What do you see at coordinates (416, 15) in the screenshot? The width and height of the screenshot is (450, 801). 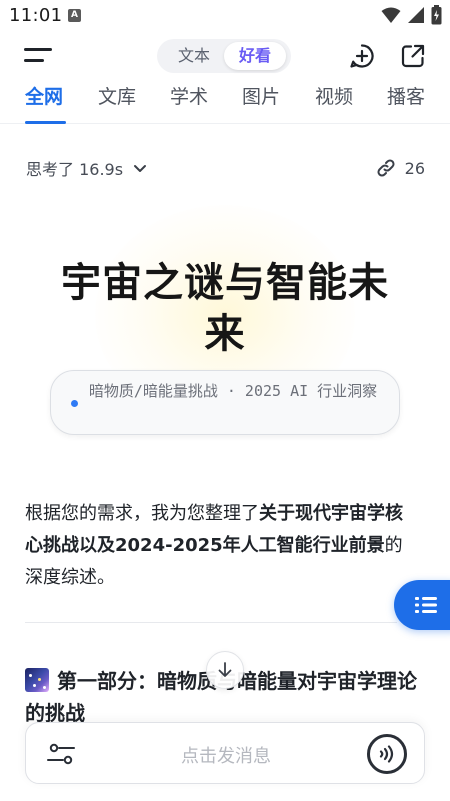 I see `cellular-icon` at bounding box center [416, 15].